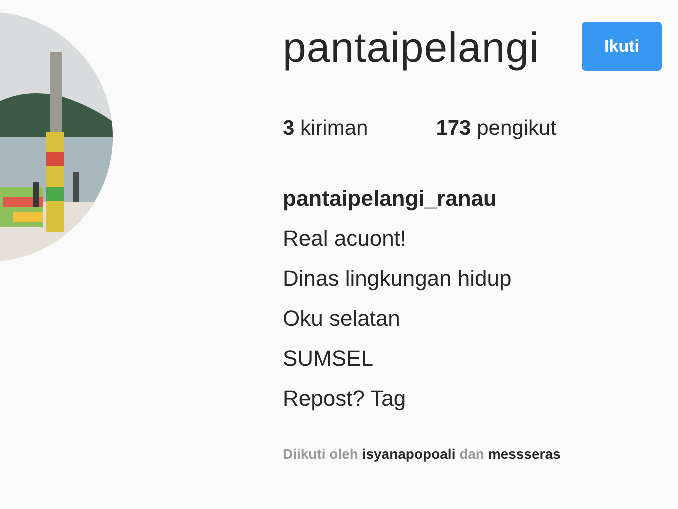  I want to click on user-link: isyanapopoali, so click(409, 454).